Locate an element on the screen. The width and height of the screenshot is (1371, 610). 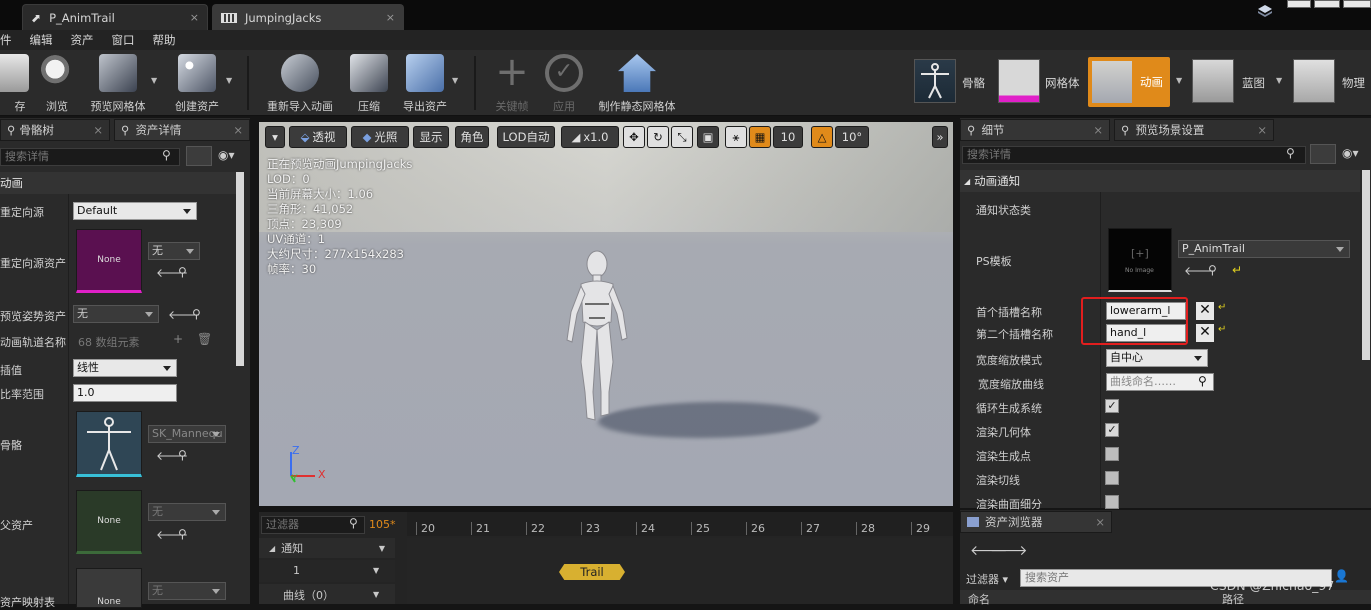
ps-template-combo: P_AnimTrail is located at coordinates (1264, 249).